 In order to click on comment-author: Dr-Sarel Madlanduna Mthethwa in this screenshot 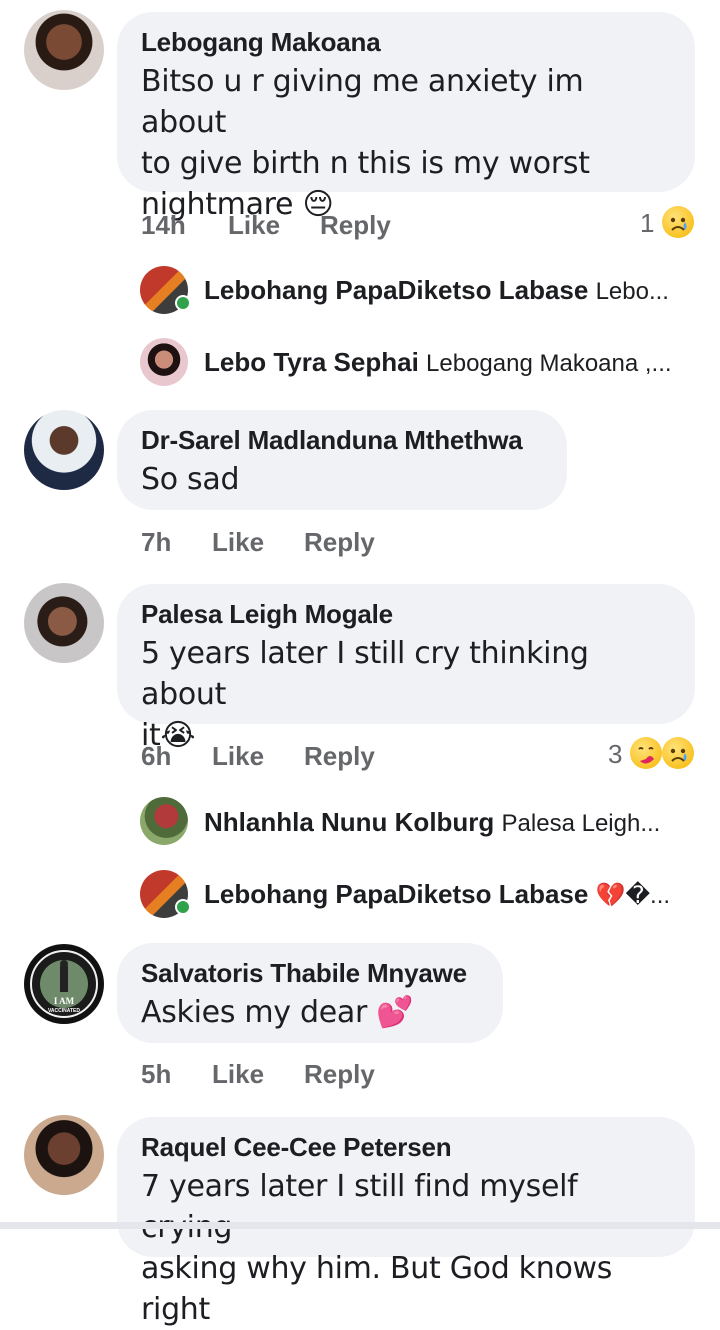, I will do `click(342, 440)`.